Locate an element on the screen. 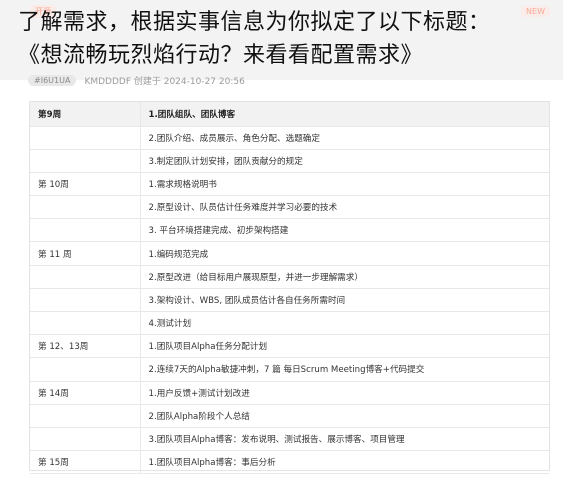 Image resolution: width=563 pixels, height=500 pixels. bottom-fade is located at coordinates (281, 485).